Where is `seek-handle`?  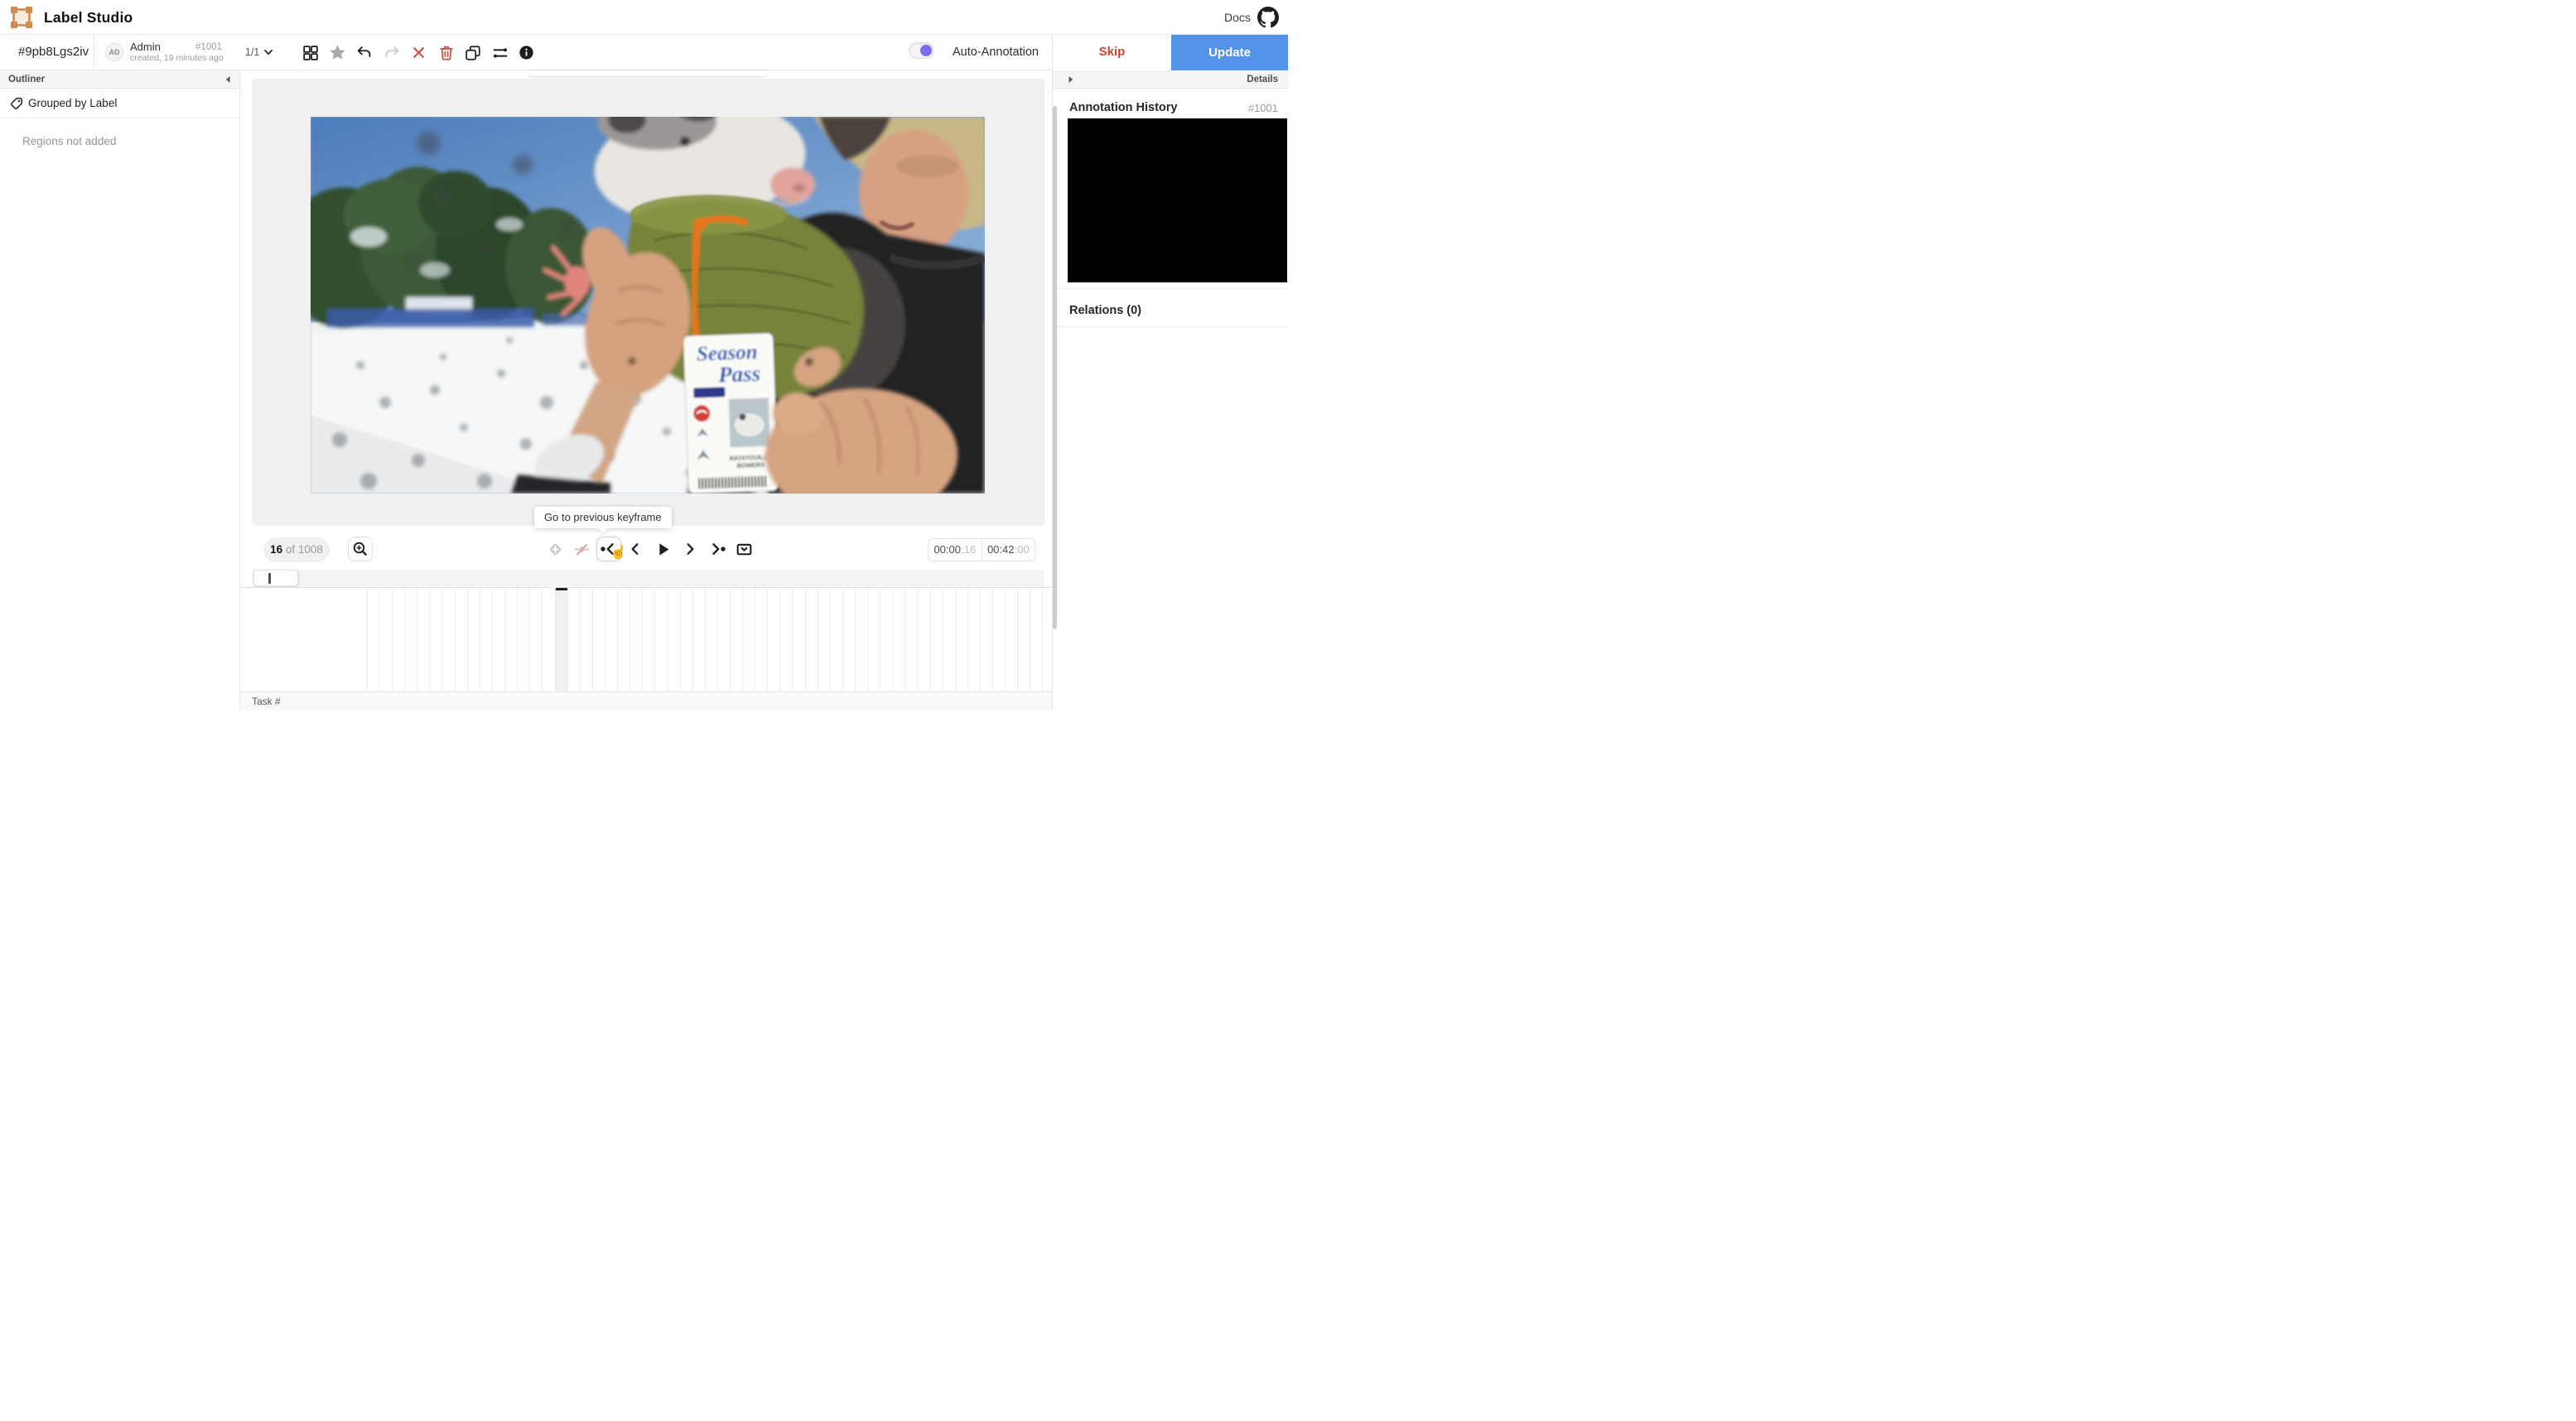 seek-handle is located at coordinates (276, 578).